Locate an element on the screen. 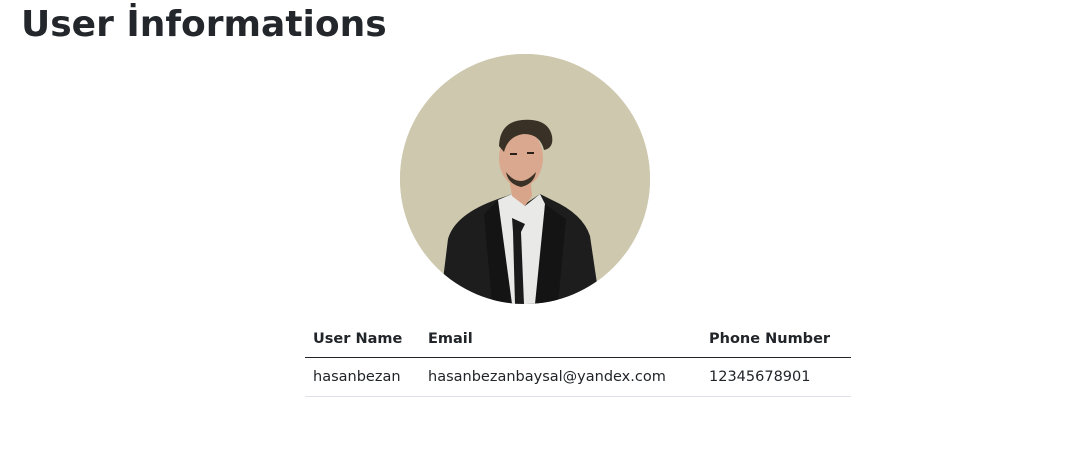 This screenshot has height=453, width=1090. page-title: User İnformations is located at coordinates (204, 24).